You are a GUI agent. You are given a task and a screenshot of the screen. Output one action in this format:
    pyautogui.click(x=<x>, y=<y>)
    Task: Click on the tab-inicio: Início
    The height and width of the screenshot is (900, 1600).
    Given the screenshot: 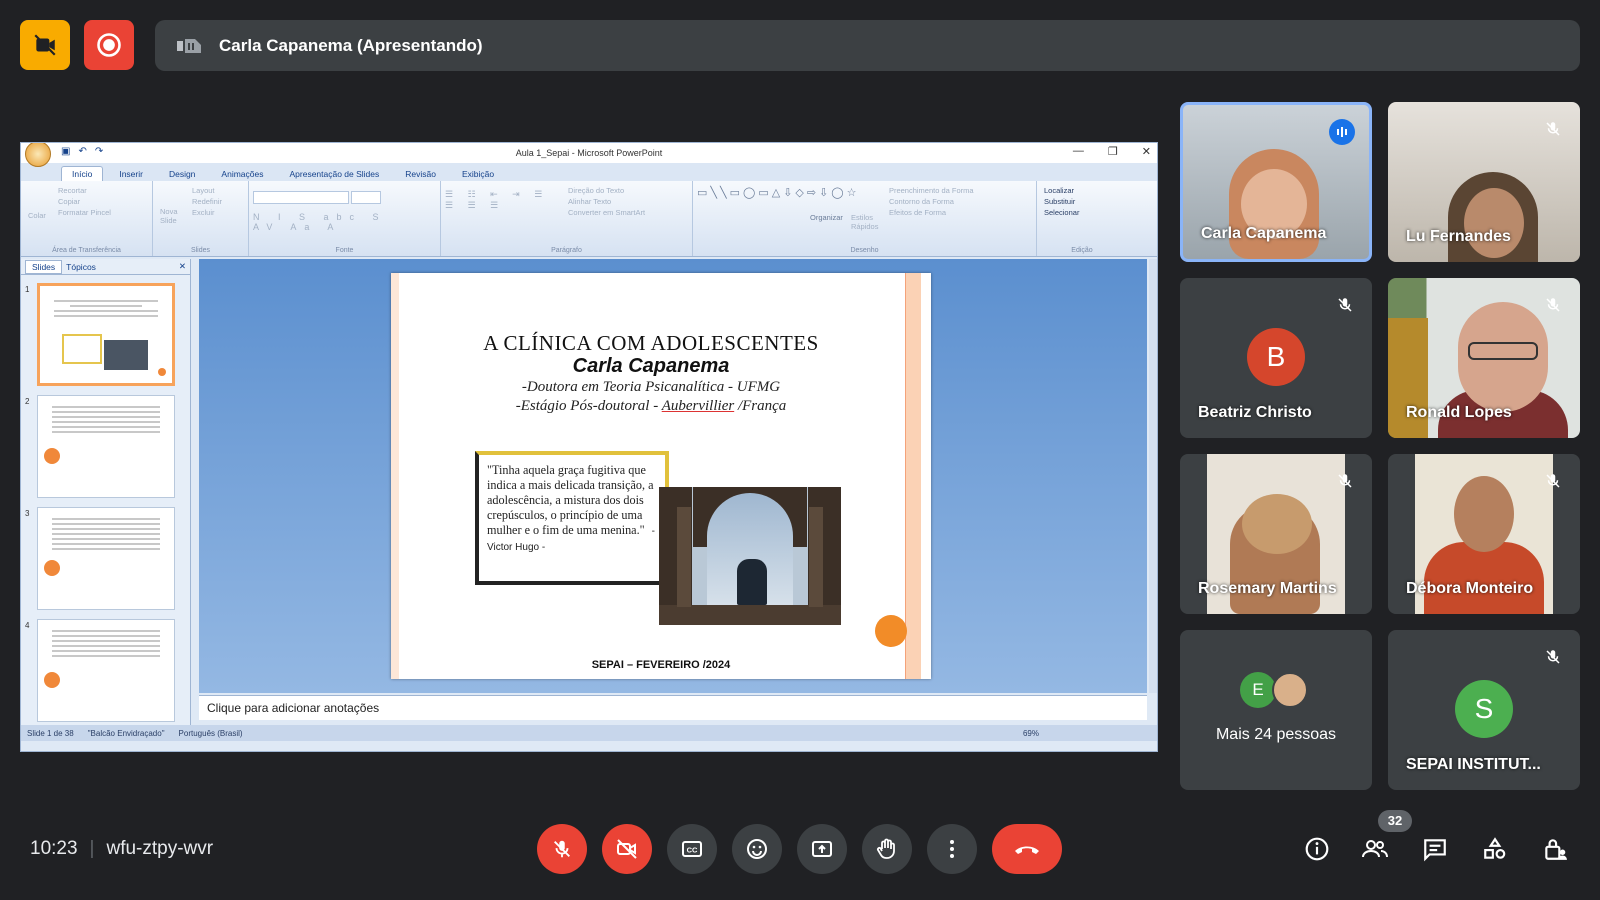 What is the action you would take?
    pyautogui.click(x=82, y=173)
    